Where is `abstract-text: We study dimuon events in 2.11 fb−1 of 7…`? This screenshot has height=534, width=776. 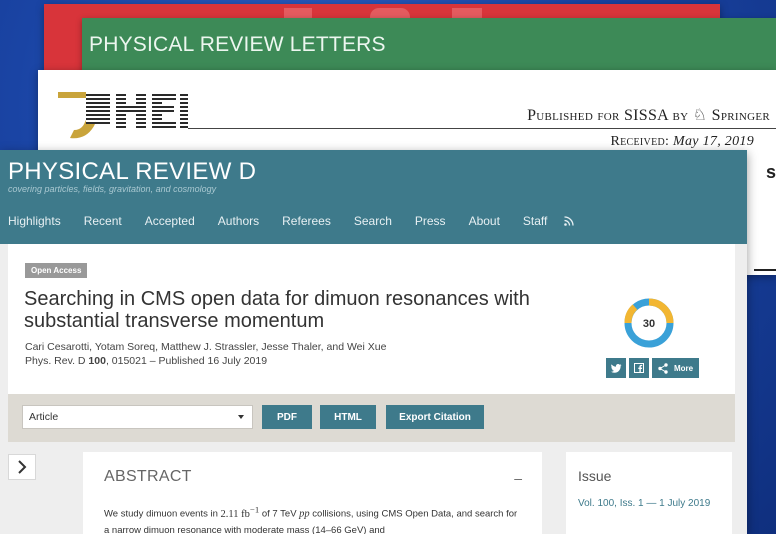 abstract-text: We study dimuon events in 2.11 fb−1 of 7… is located at coordinates (311, 519).